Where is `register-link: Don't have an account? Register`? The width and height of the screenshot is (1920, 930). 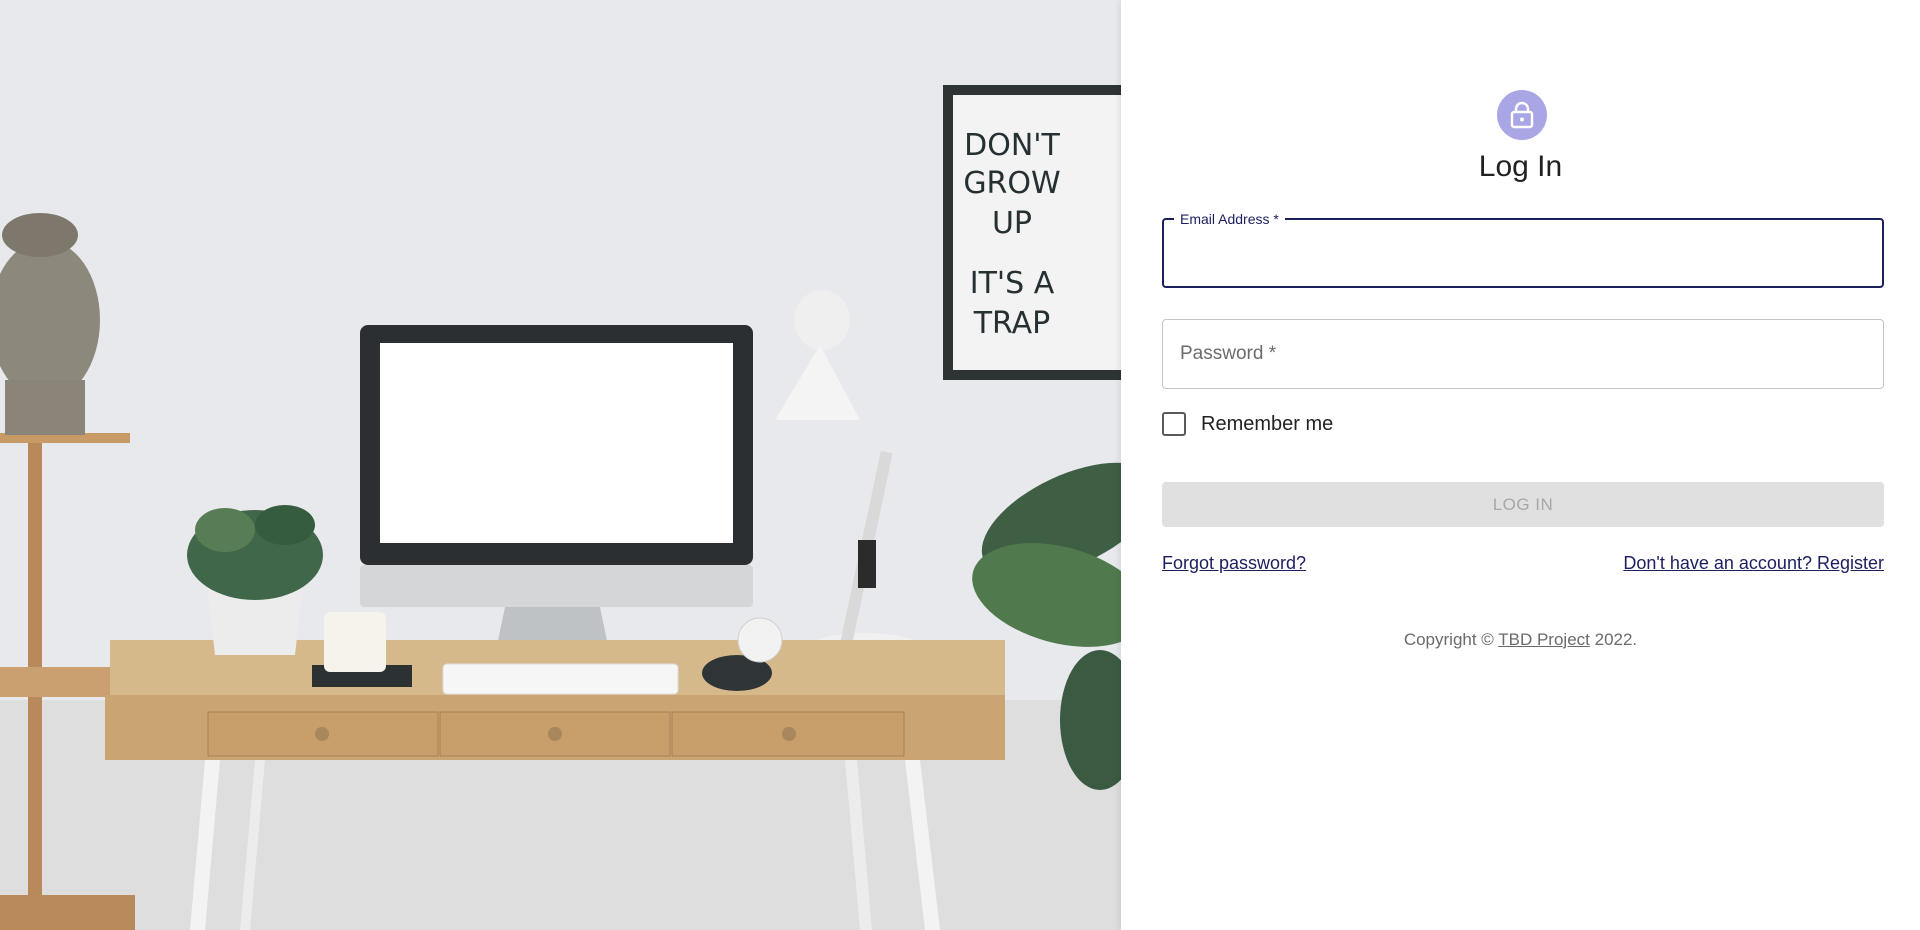
register-link: Don't have an account? Register is located at coordinates (1753, 563).